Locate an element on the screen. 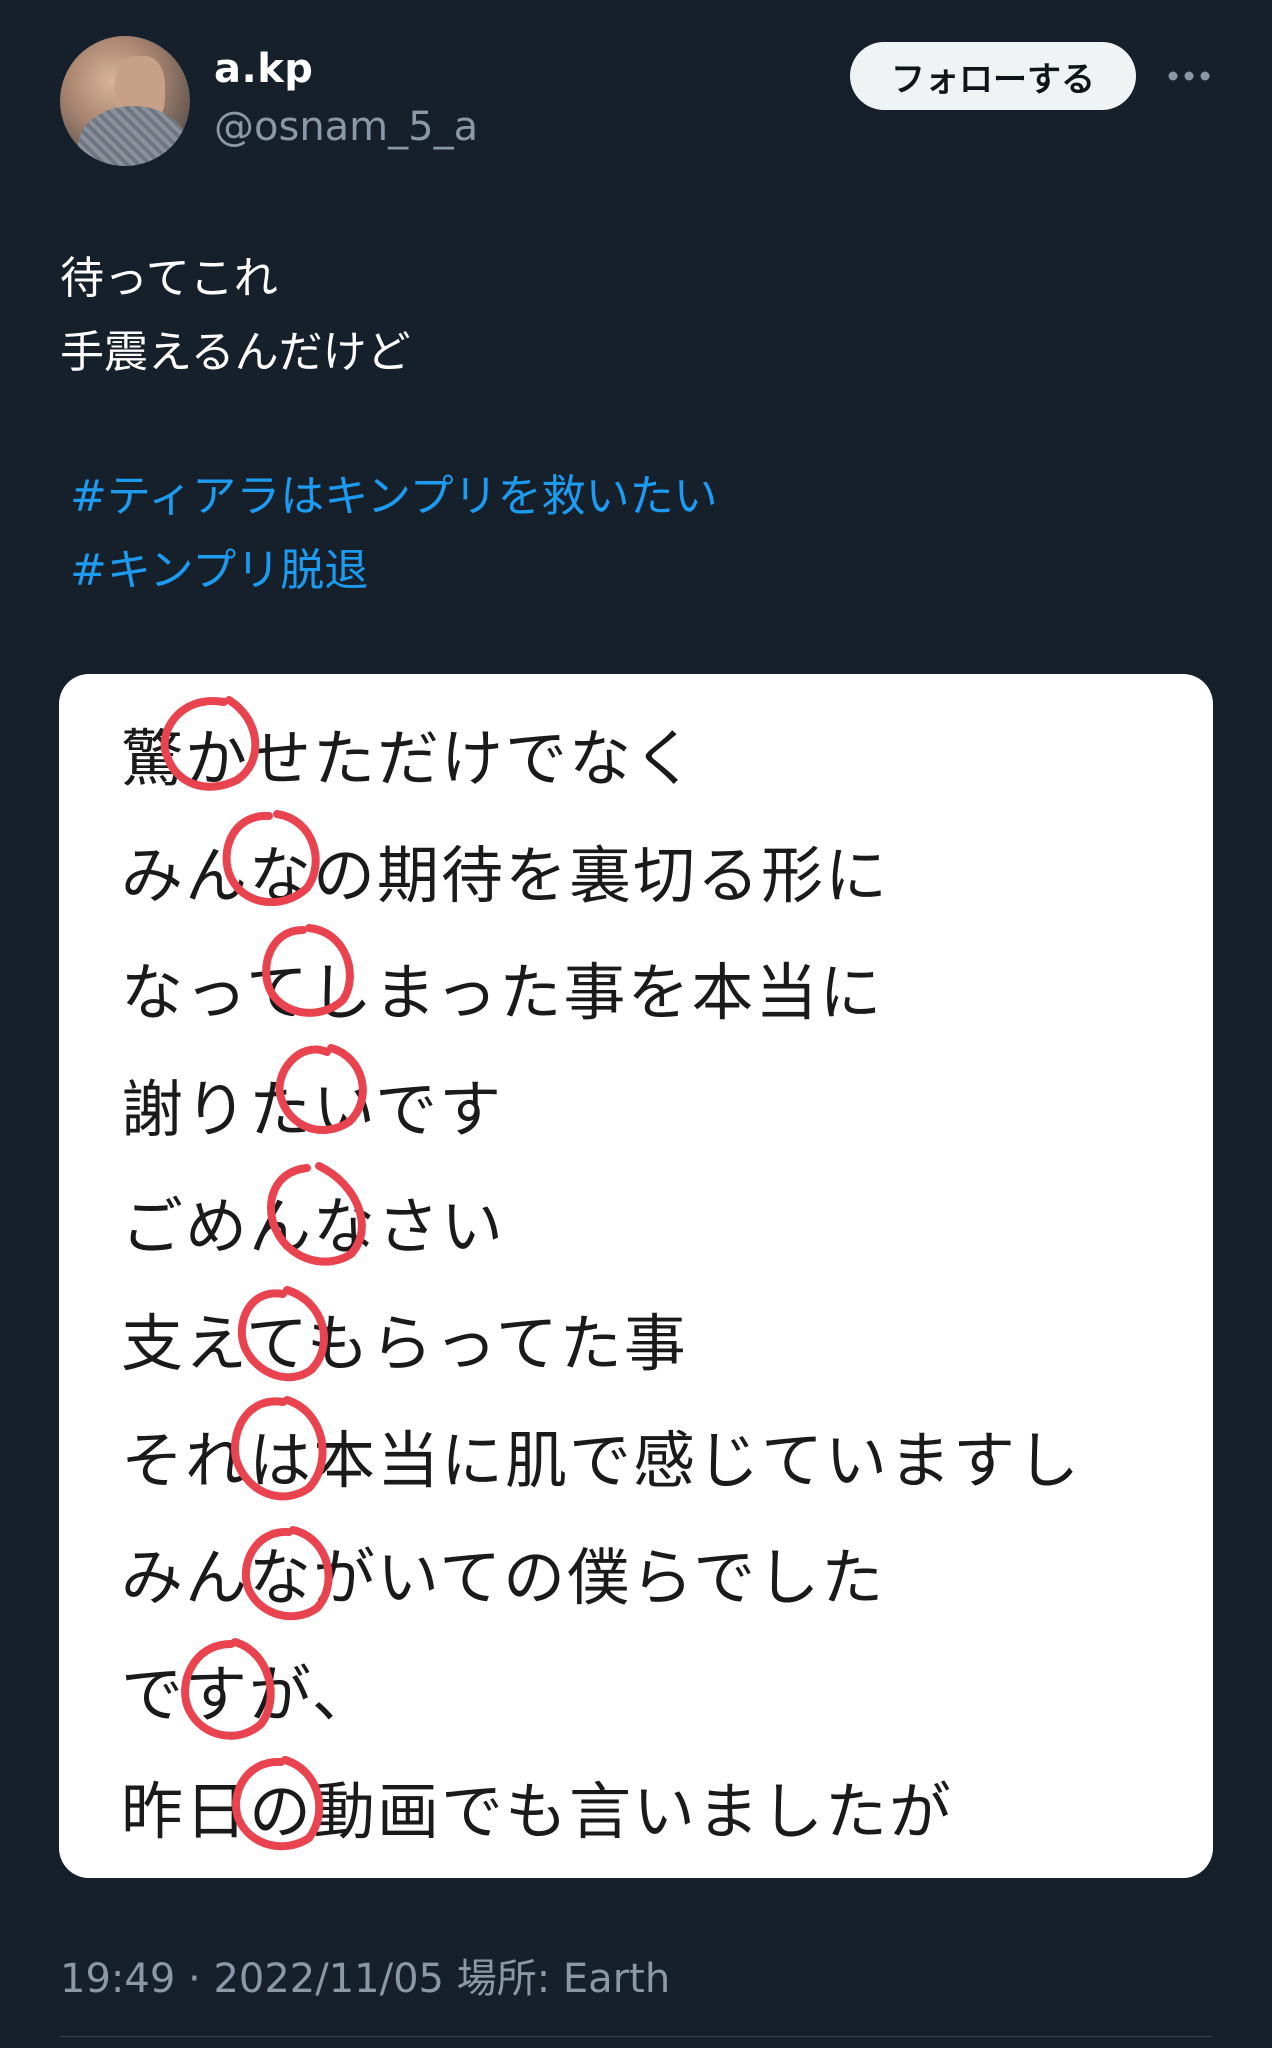 The image size is (1272, 2048). tweet-metadata: 19:49 · 2022/11/05 場所: Earth is located at coordinates (365, 1975).